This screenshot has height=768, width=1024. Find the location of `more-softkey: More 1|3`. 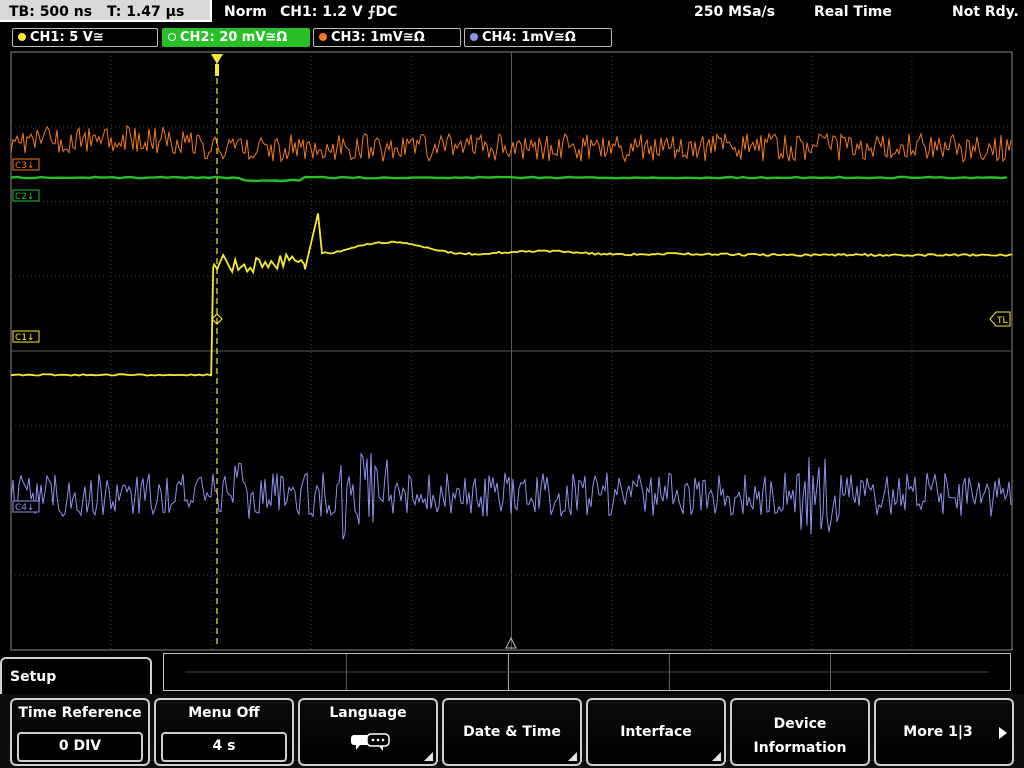

more-softkey: More 1|3 is located at coordinates (944, 732).